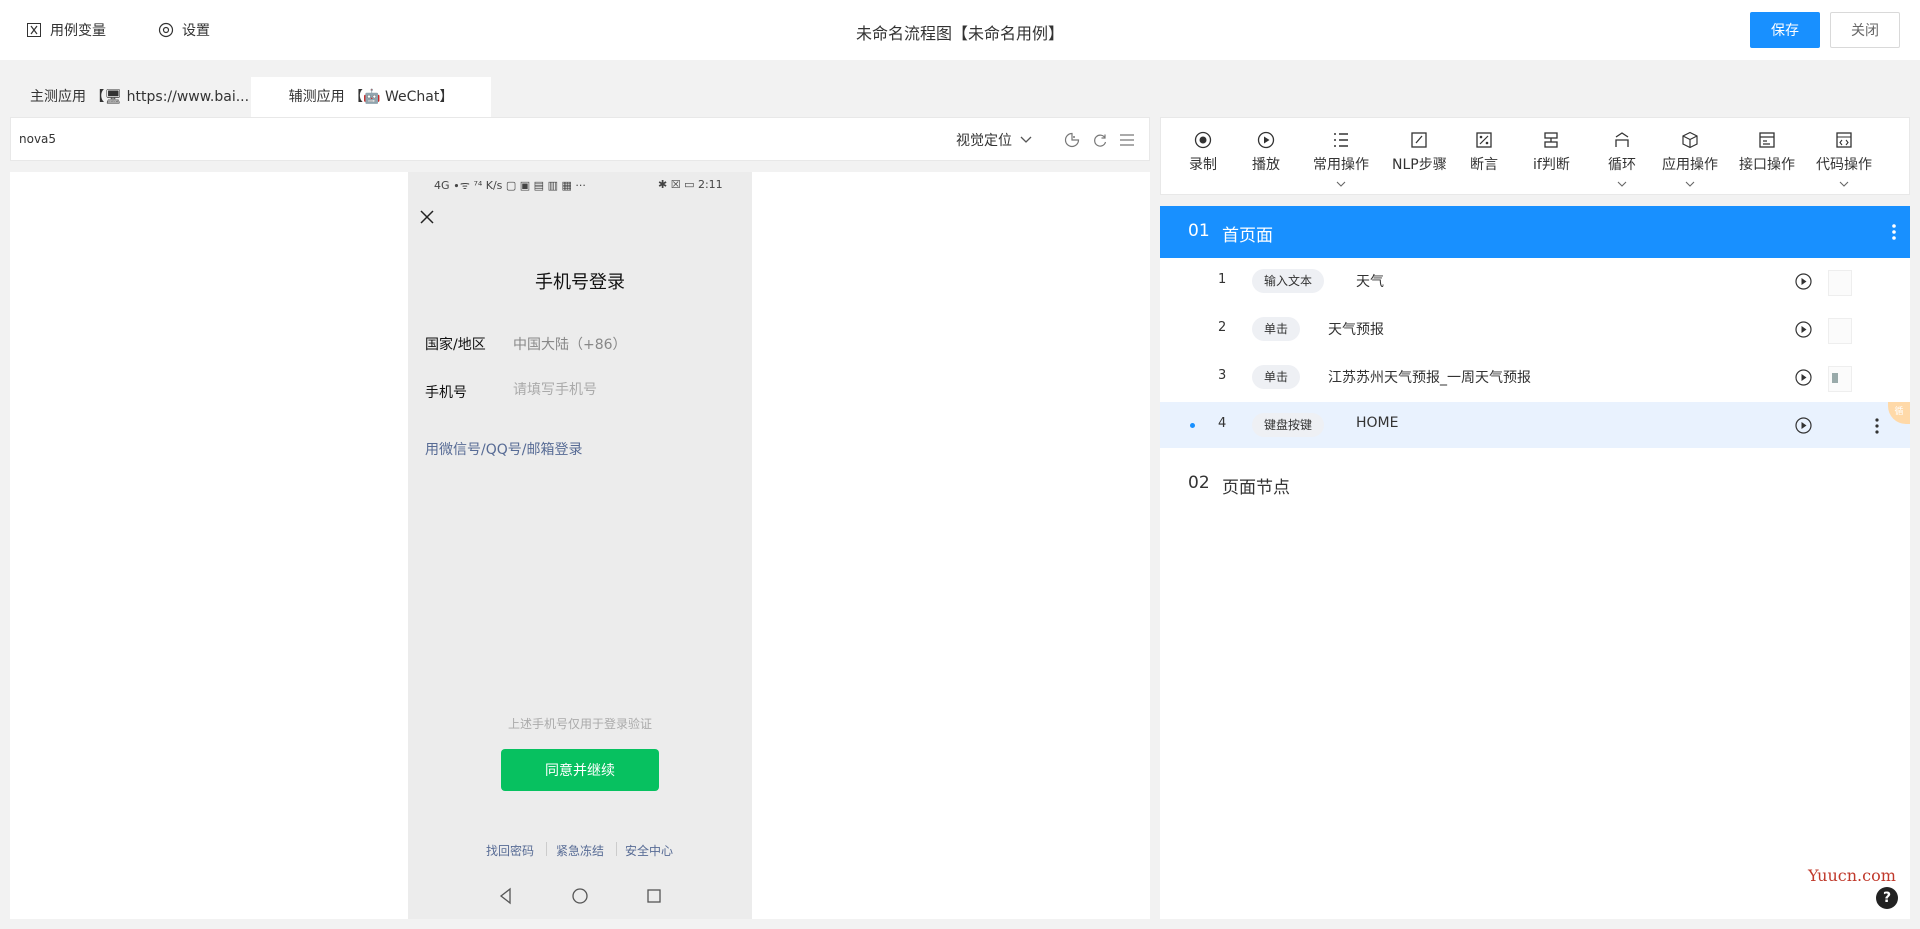 This screenshot has height=929, width=1920. What do you see at coordinates (1341, 140) in the screenshot?
I see `list-icon` at bounding box center [1341, 140].